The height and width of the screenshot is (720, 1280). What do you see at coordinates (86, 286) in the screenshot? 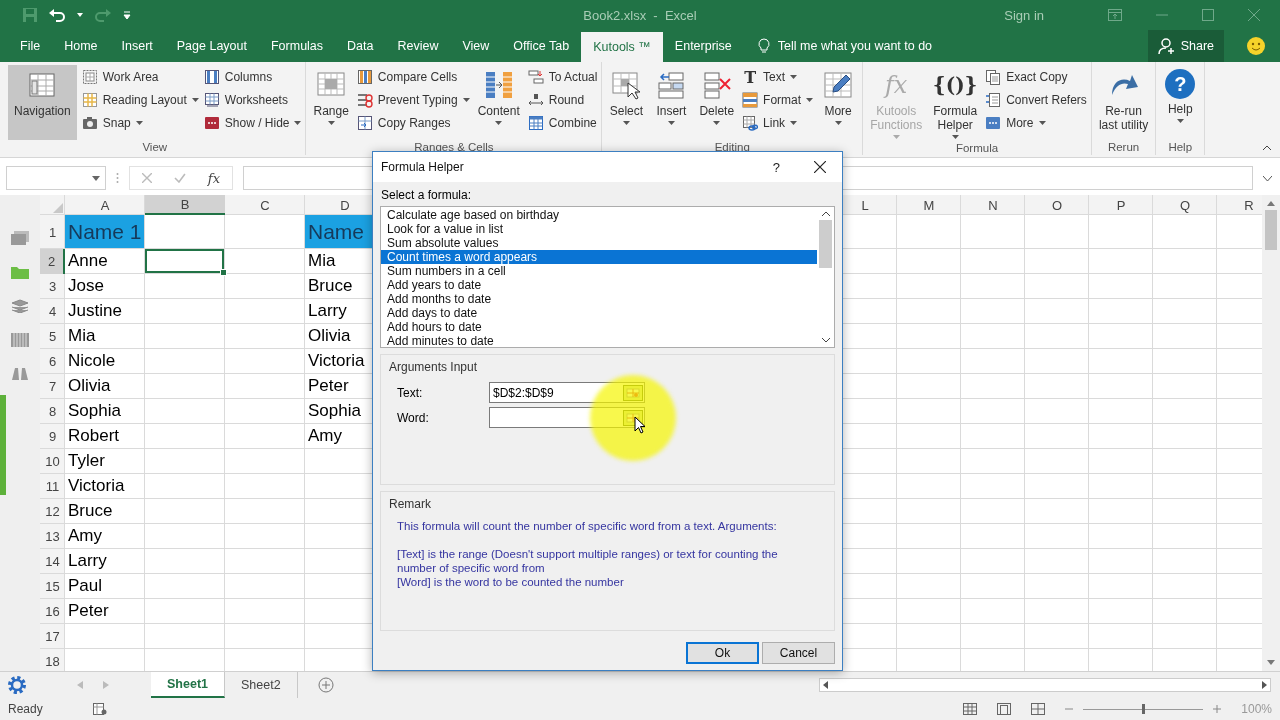
I see `table-cell-text: Jose` at bounding box center [86, 286].